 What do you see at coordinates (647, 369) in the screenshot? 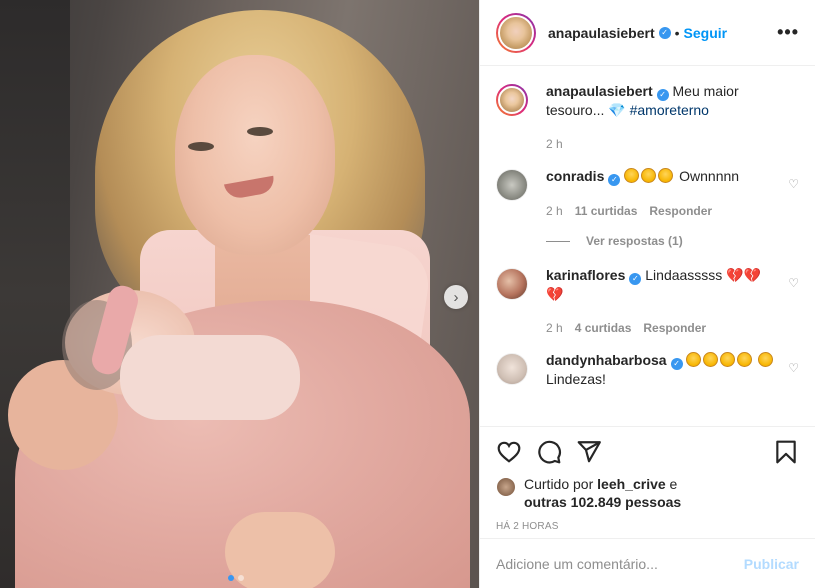
I see `comment: dandynhabarbosa ✓ Lindezas! ♡` at bounding box center [647, 369].